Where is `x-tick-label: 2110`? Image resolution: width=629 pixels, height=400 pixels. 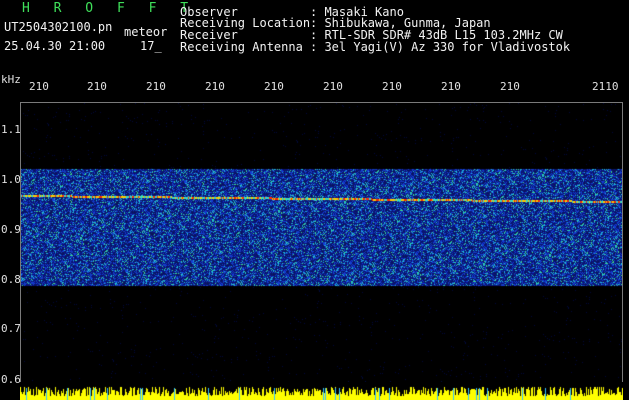
x-tick-label: 2110 is located at coordinates (605, 86).